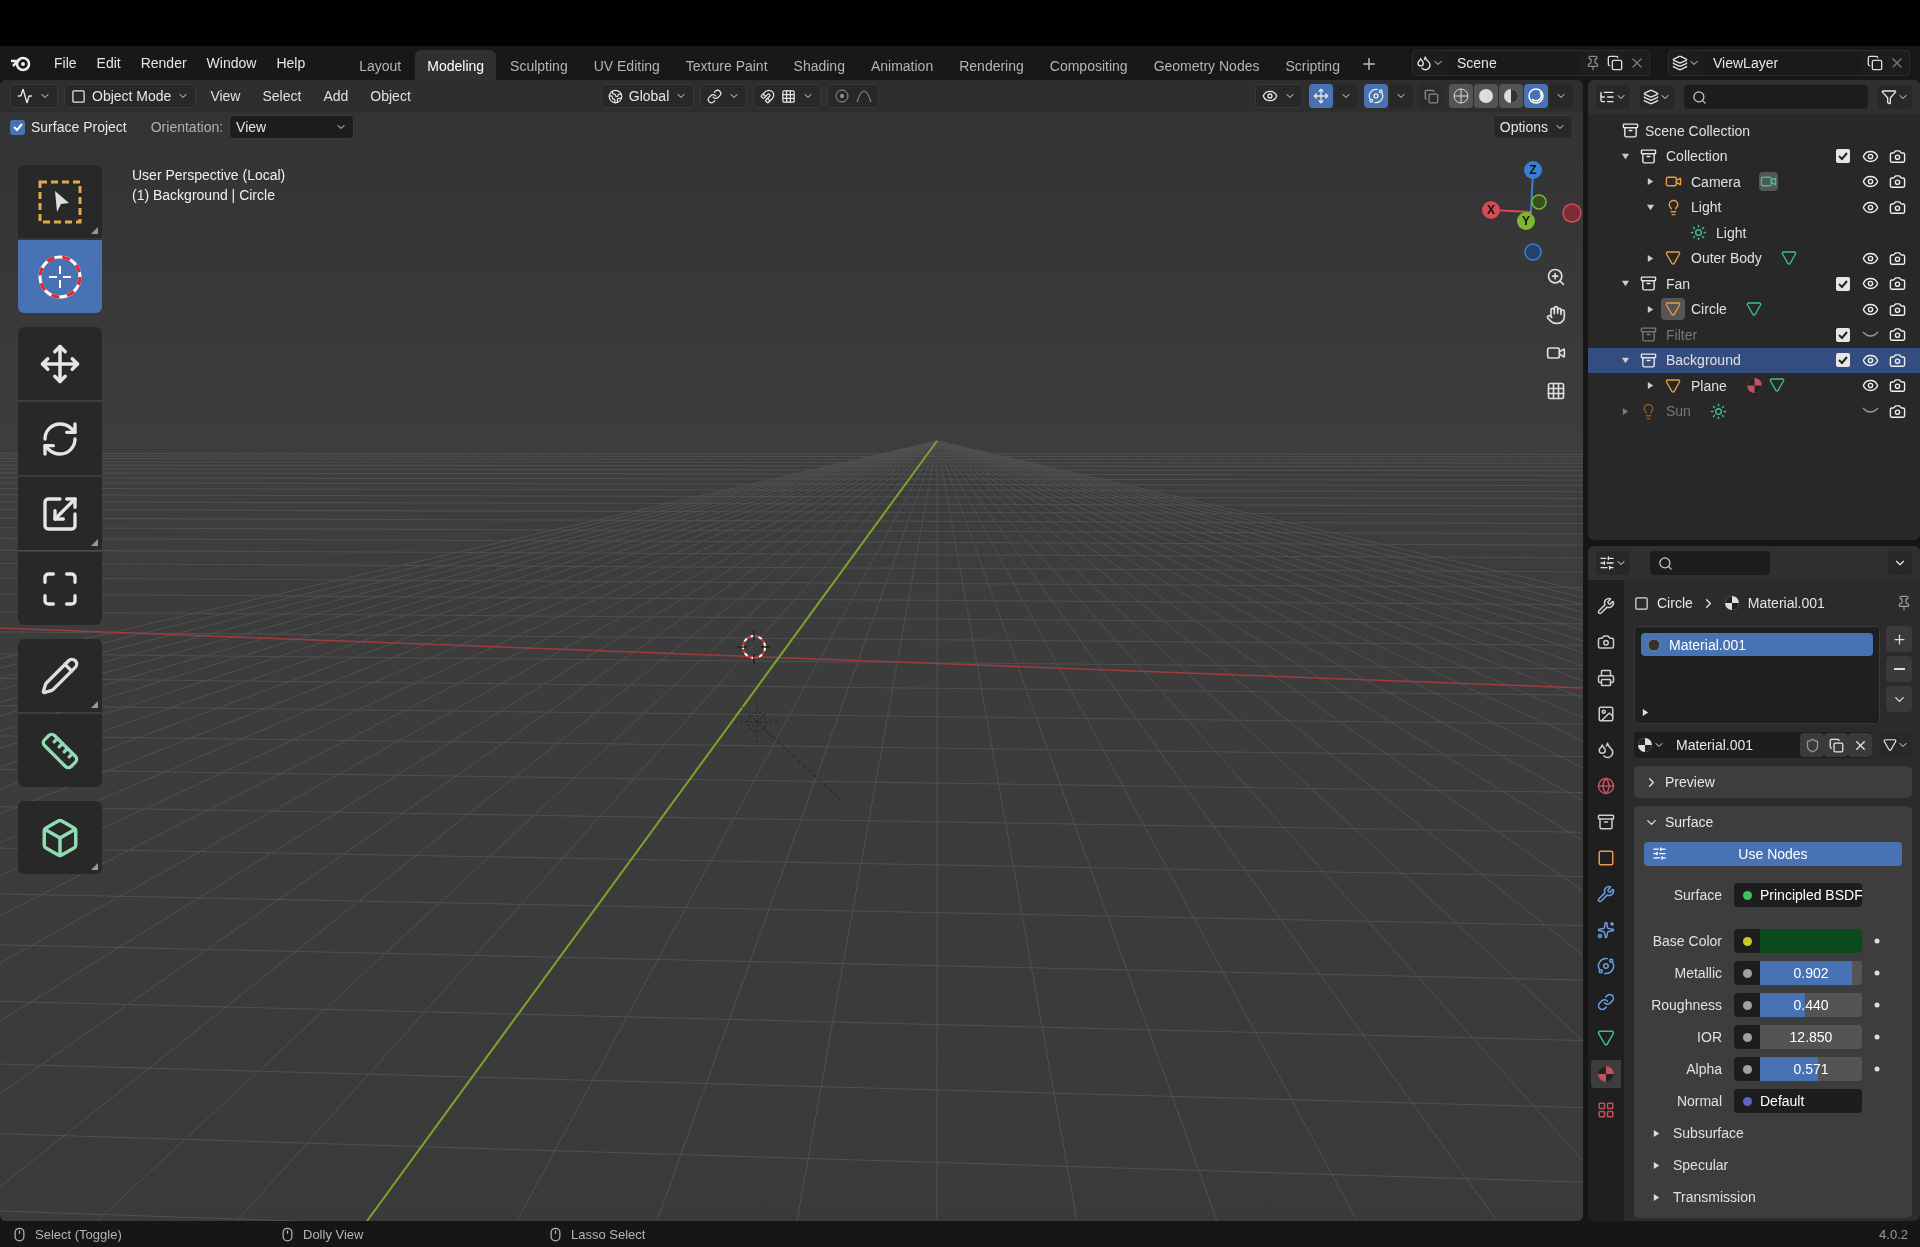 Image resolution: width=1920 pixels, height=1247 pixels. I want to click on axis-handle: X, so click(1491, 210).